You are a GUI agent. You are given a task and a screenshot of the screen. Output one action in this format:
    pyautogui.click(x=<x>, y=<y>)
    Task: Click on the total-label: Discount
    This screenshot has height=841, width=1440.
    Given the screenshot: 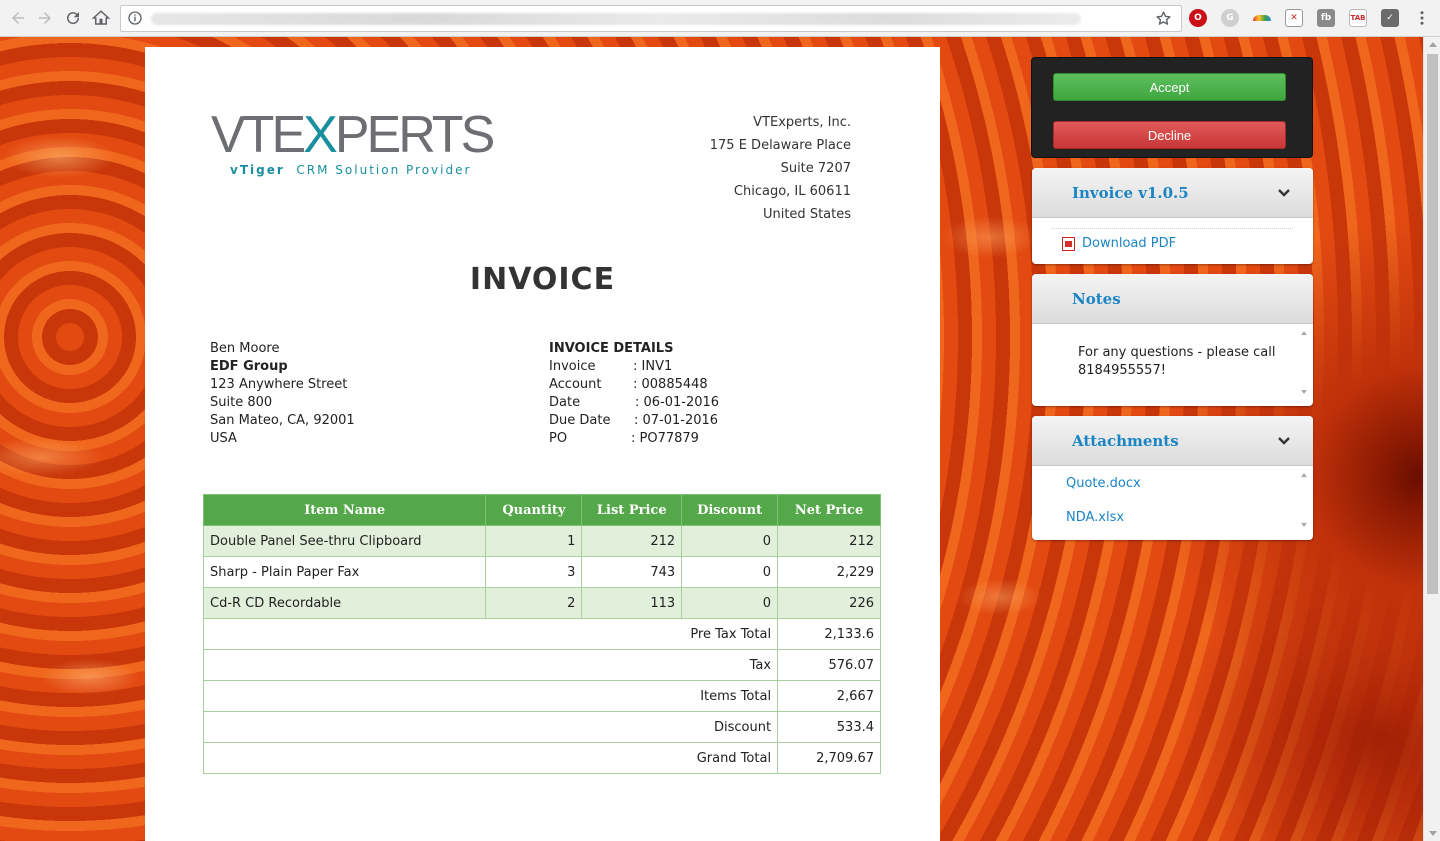 What is the action you would take?
    pyautogui.click(x=490, y=727)
    